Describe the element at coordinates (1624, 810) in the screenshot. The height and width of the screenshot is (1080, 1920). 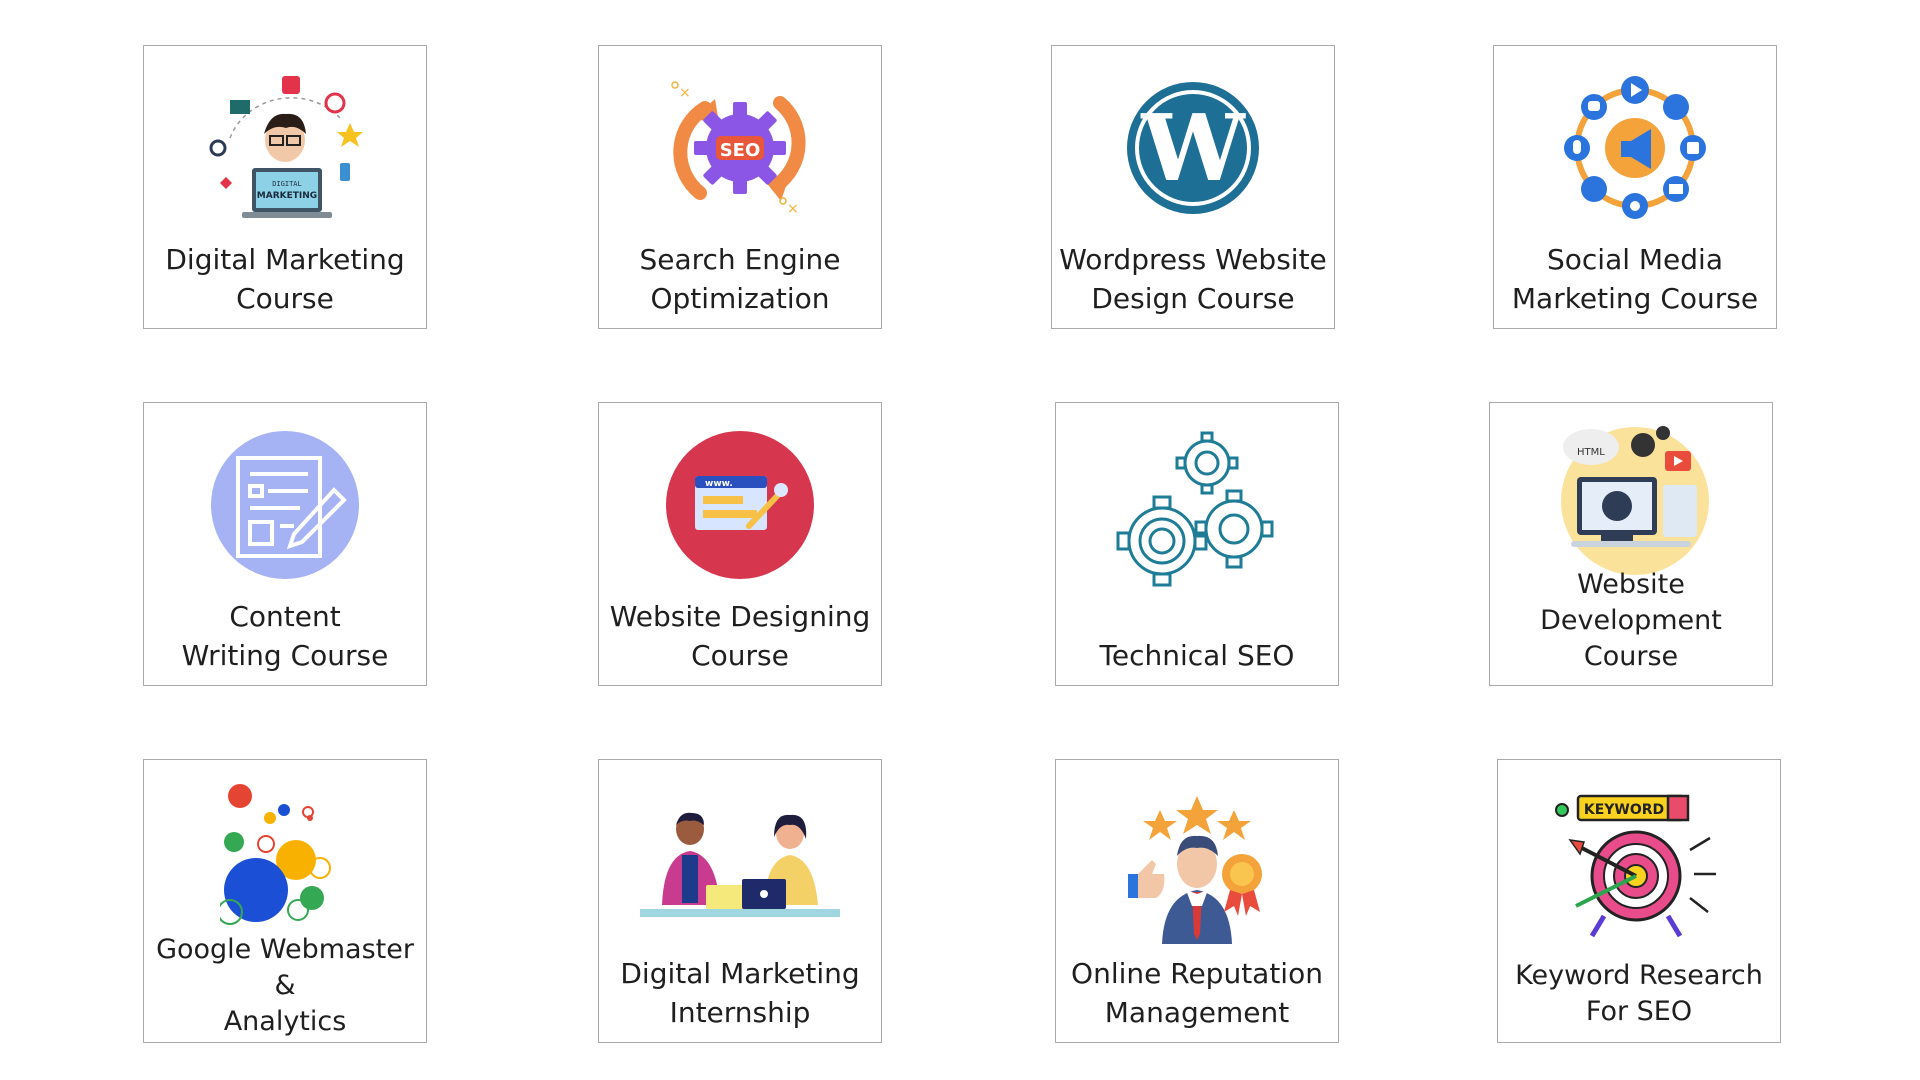
I see `svg-text: KEYWORD` at that location.